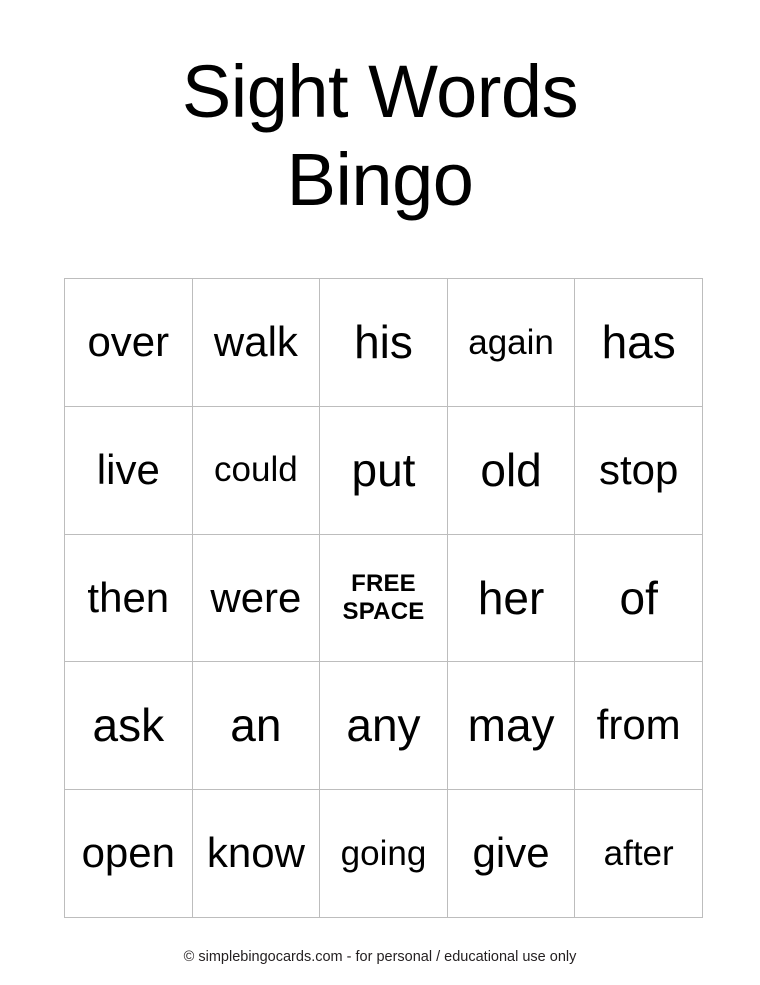 The width and height of the screenshot is (760, 985). Describe the element at coordinates (383, 611) in the screenshot. I see `free-space-line-2: SPACE` at that location.